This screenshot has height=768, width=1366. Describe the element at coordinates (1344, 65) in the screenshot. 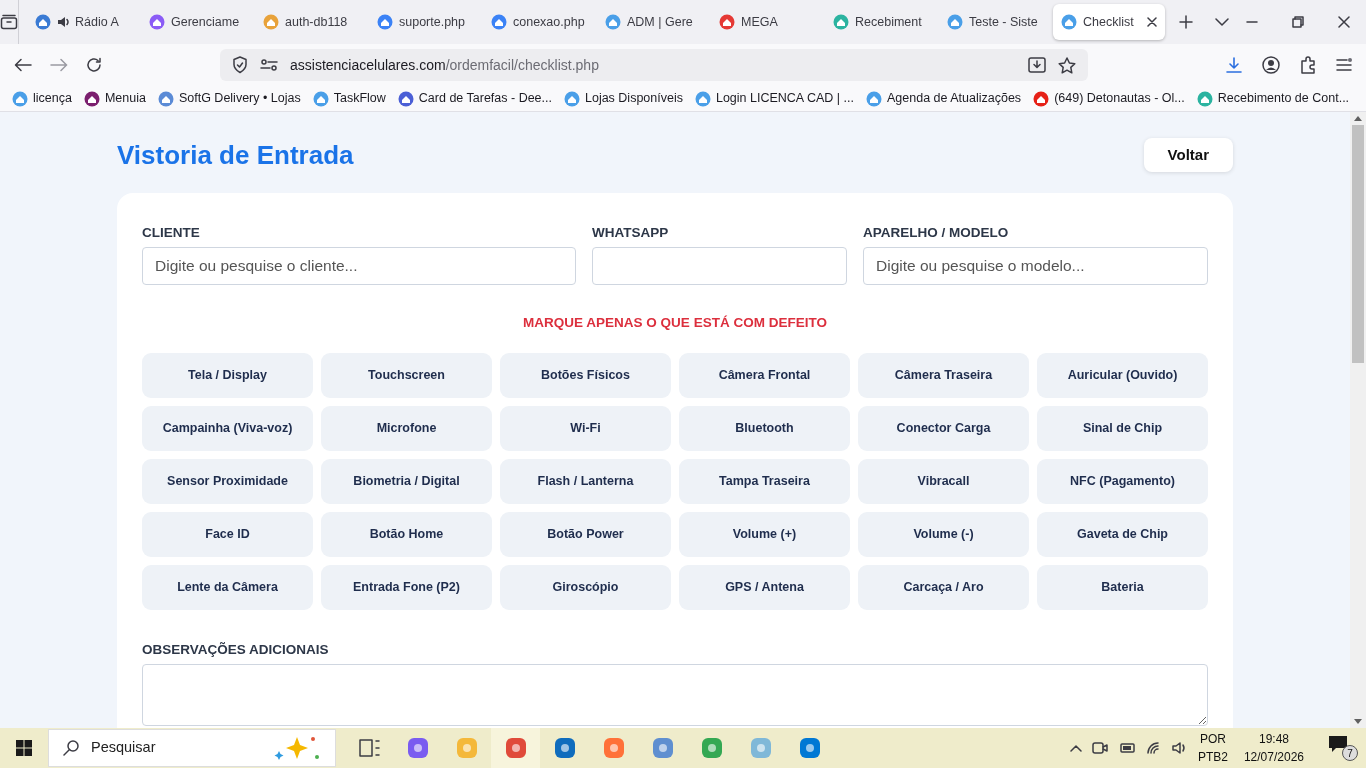

I see `menu-icon` at that location.